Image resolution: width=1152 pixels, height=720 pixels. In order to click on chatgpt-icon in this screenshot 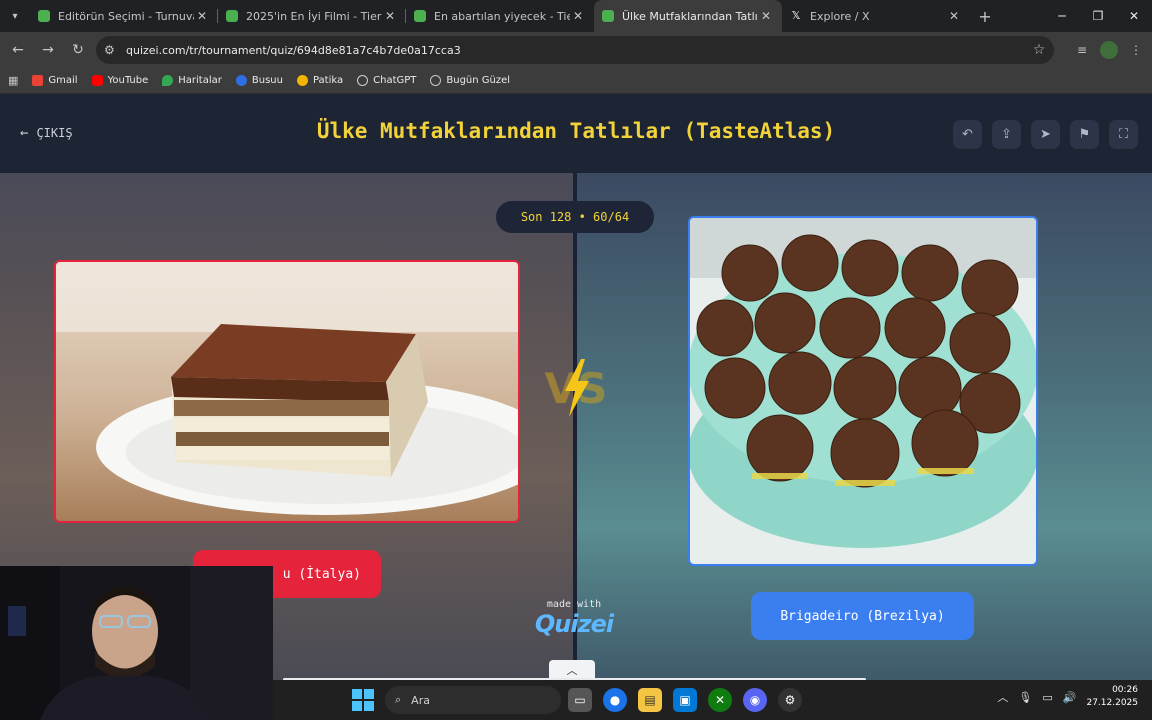, I will do `click(363, 80)`.